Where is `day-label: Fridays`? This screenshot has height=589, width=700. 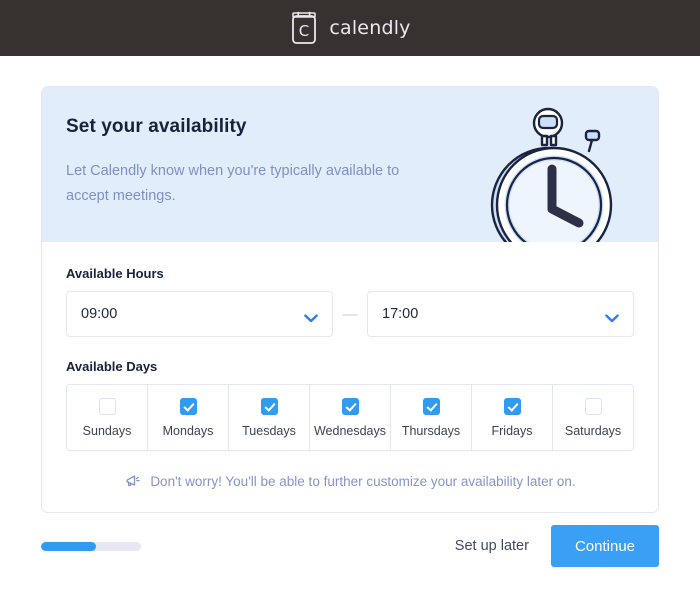
day-label: Fridays is located at coordinates (512, 431).